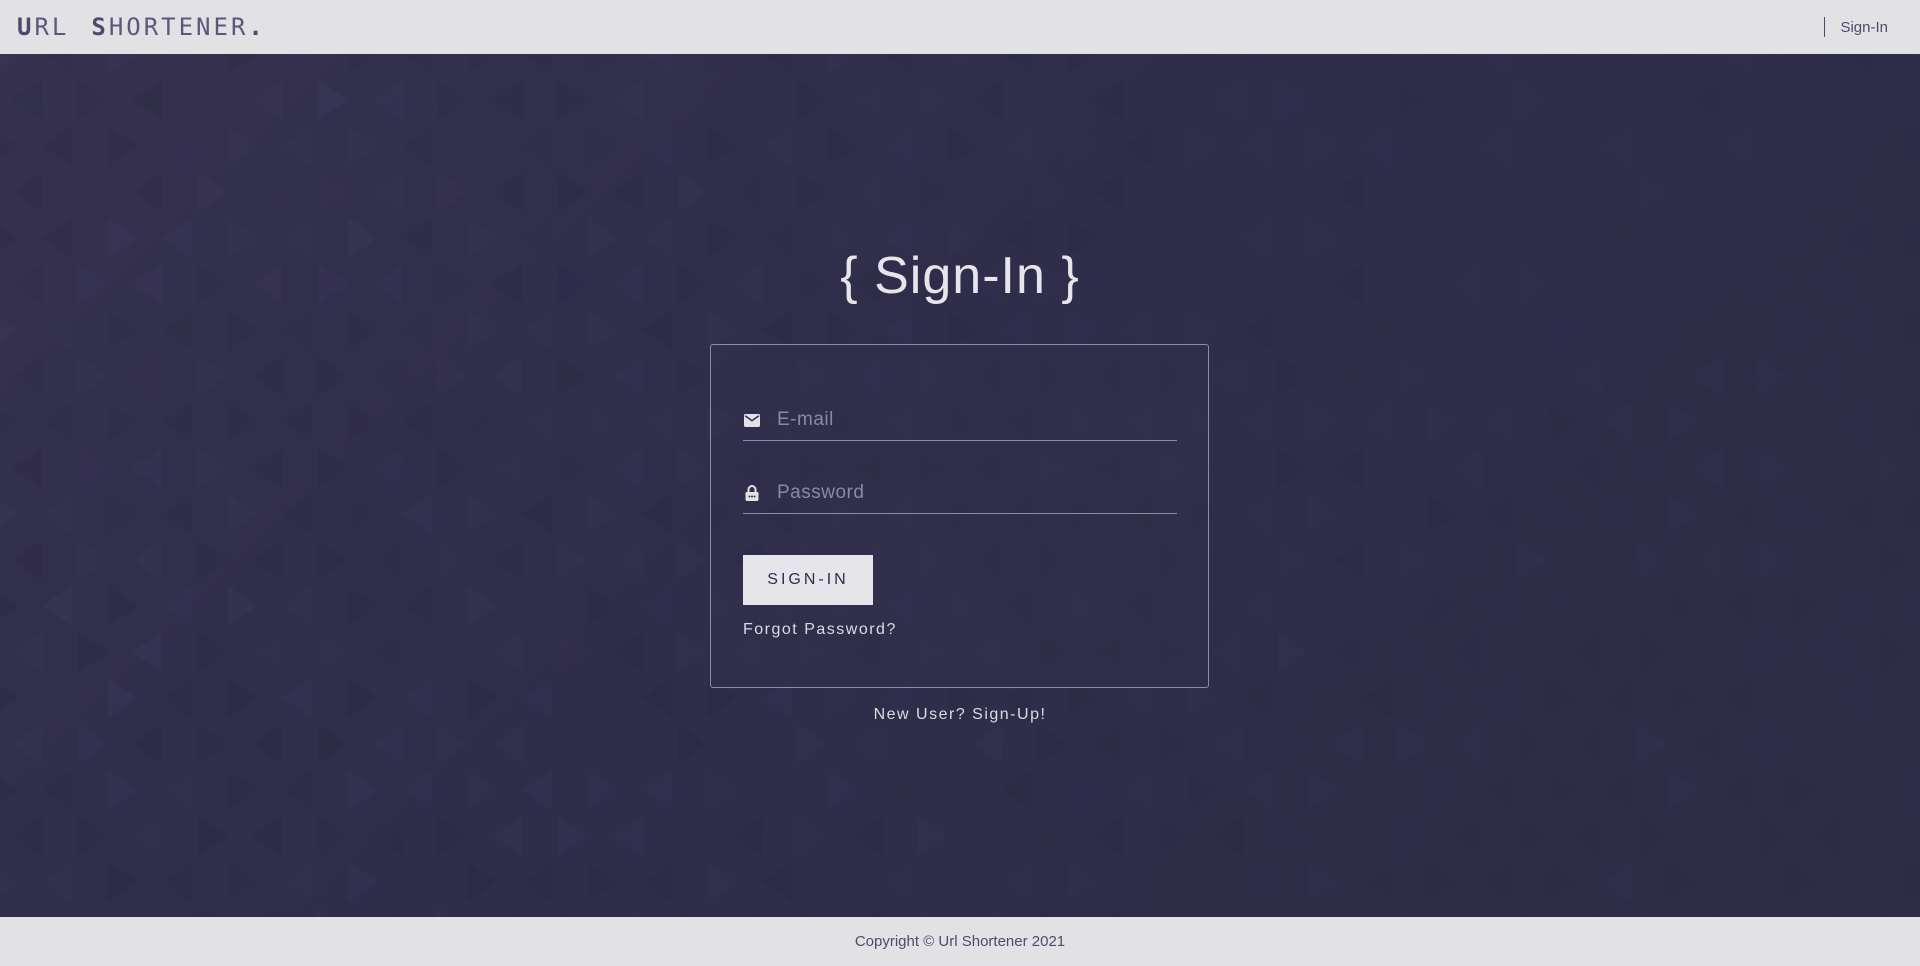 Image resolution: width=1920 pixels, height=966 pixels. I want to click on signup-prompt: New User? Sign-Up!, so click(960, 715).